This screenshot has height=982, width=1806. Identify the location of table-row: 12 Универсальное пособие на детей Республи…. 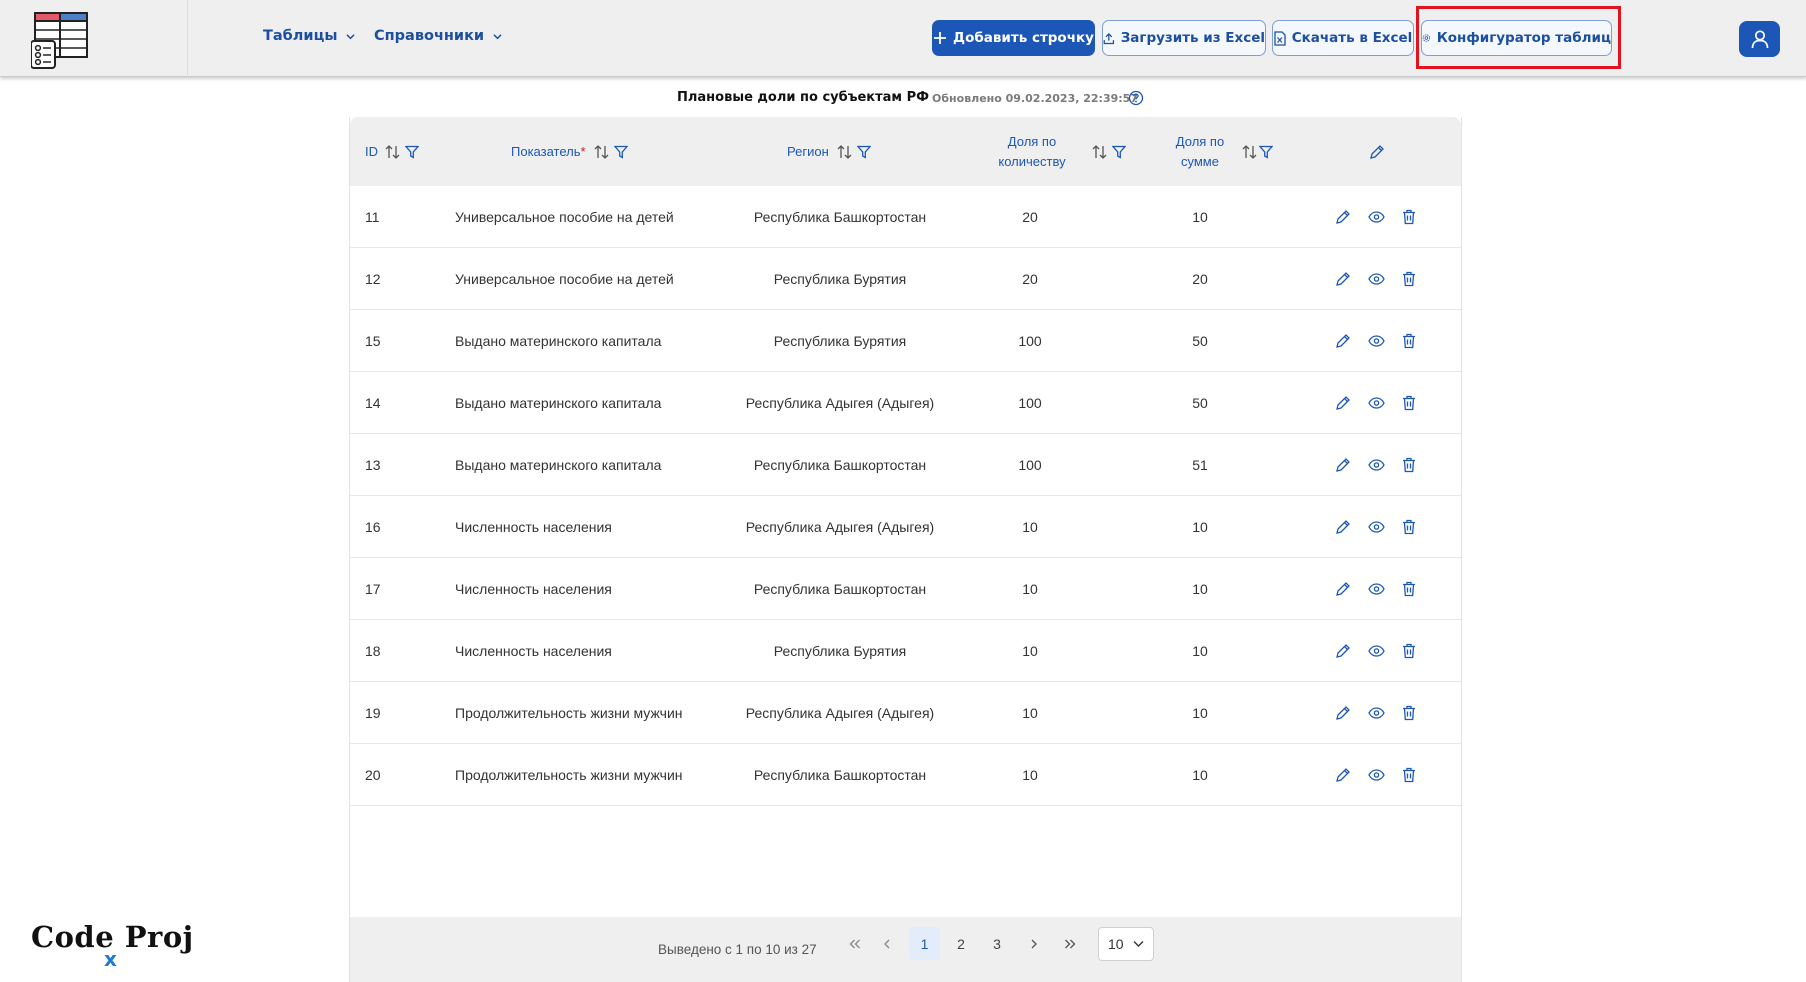
(905, 279).